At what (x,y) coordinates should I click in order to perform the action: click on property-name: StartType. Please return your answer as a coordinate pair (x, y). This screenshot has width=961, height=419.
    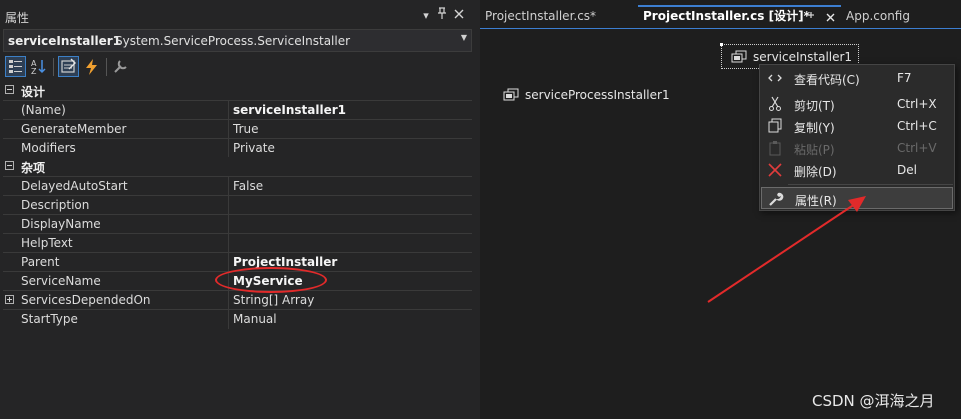
    Looking at the image, I should click on (49, 319).